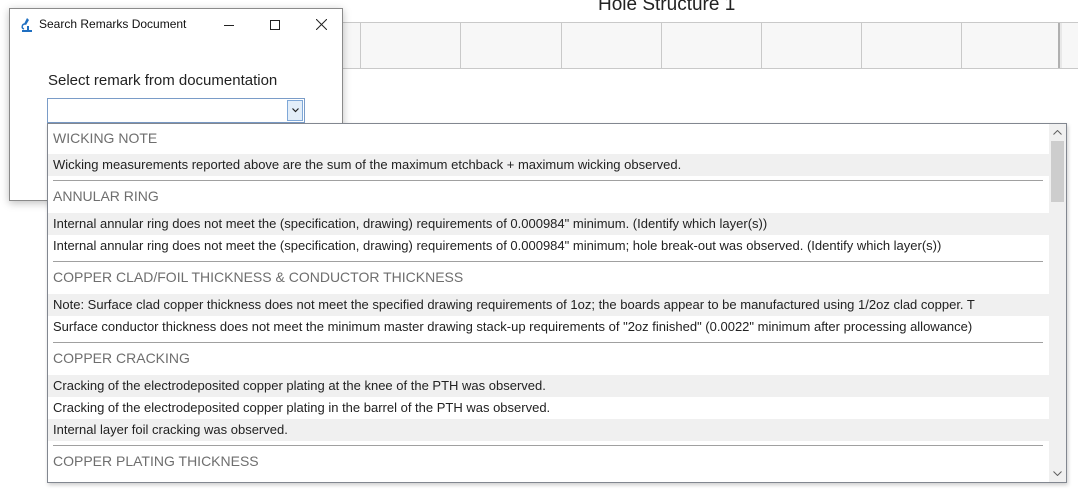 This screenshot has height=498, width=1080. Describe the element at coordinates (548, 462) in the screenshot. I see `remark-group: COPPER PLATING THICKNESS` at that location.